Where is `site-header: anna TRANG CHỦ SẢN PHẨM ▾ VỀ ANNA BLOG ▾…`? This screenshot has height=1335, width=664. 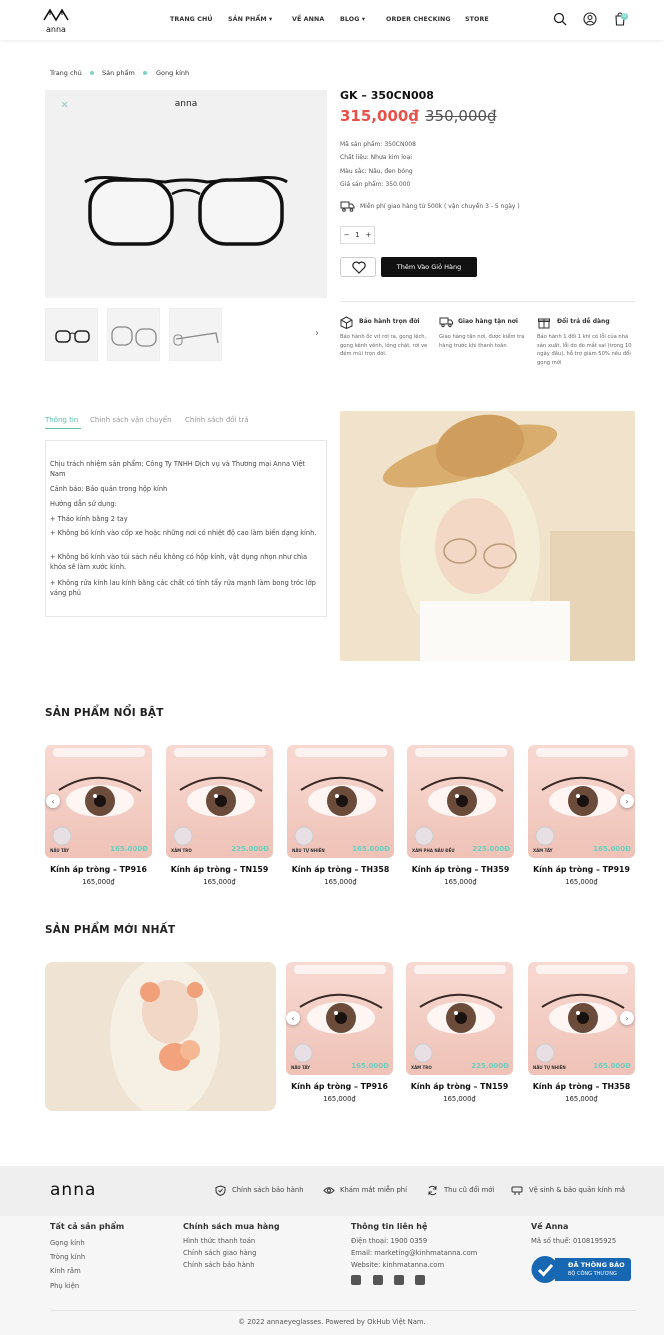 site-header: anna TRANG CHỦ SẢN PHẨM ▾ VỀ ANNA BLOG ▾… is located at coordinates (332, 20).